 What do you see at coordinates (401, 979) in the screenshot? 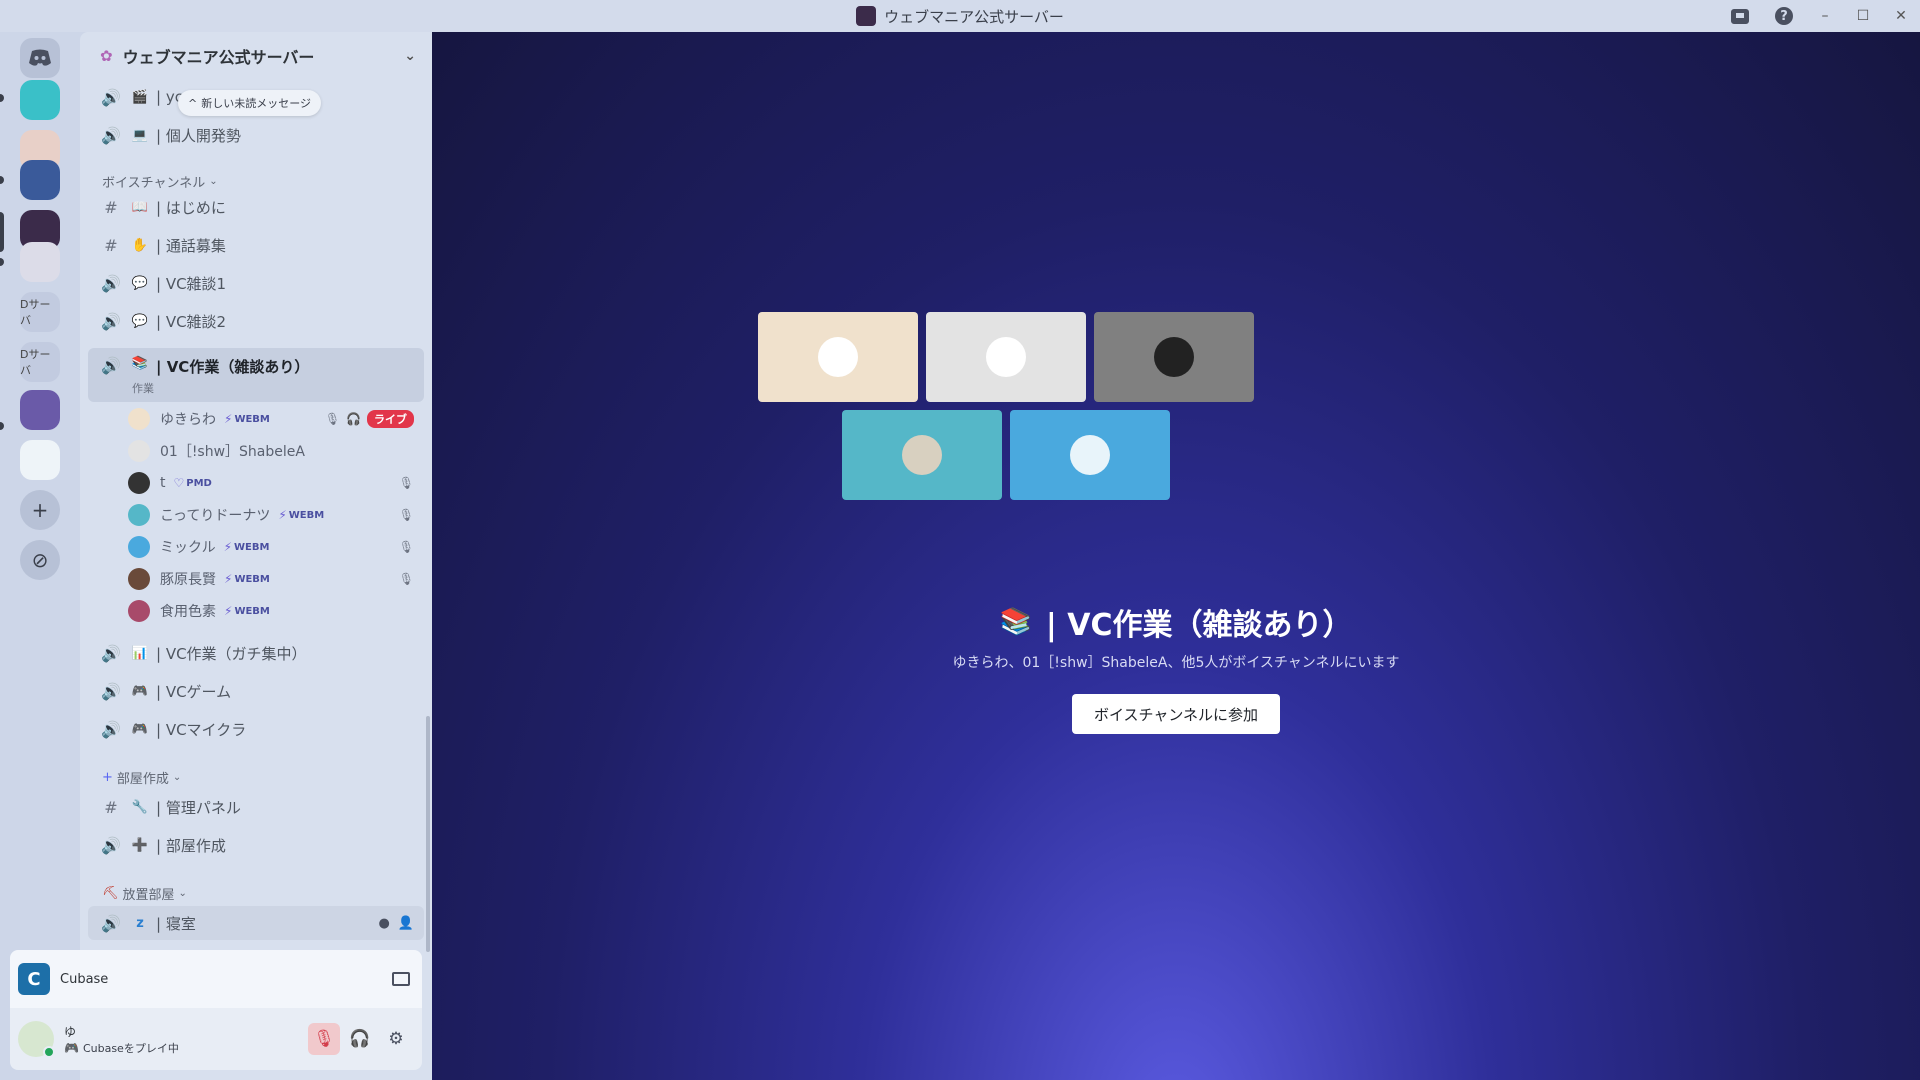
I see `screen-share-icon` at bounding box center [401, 979].